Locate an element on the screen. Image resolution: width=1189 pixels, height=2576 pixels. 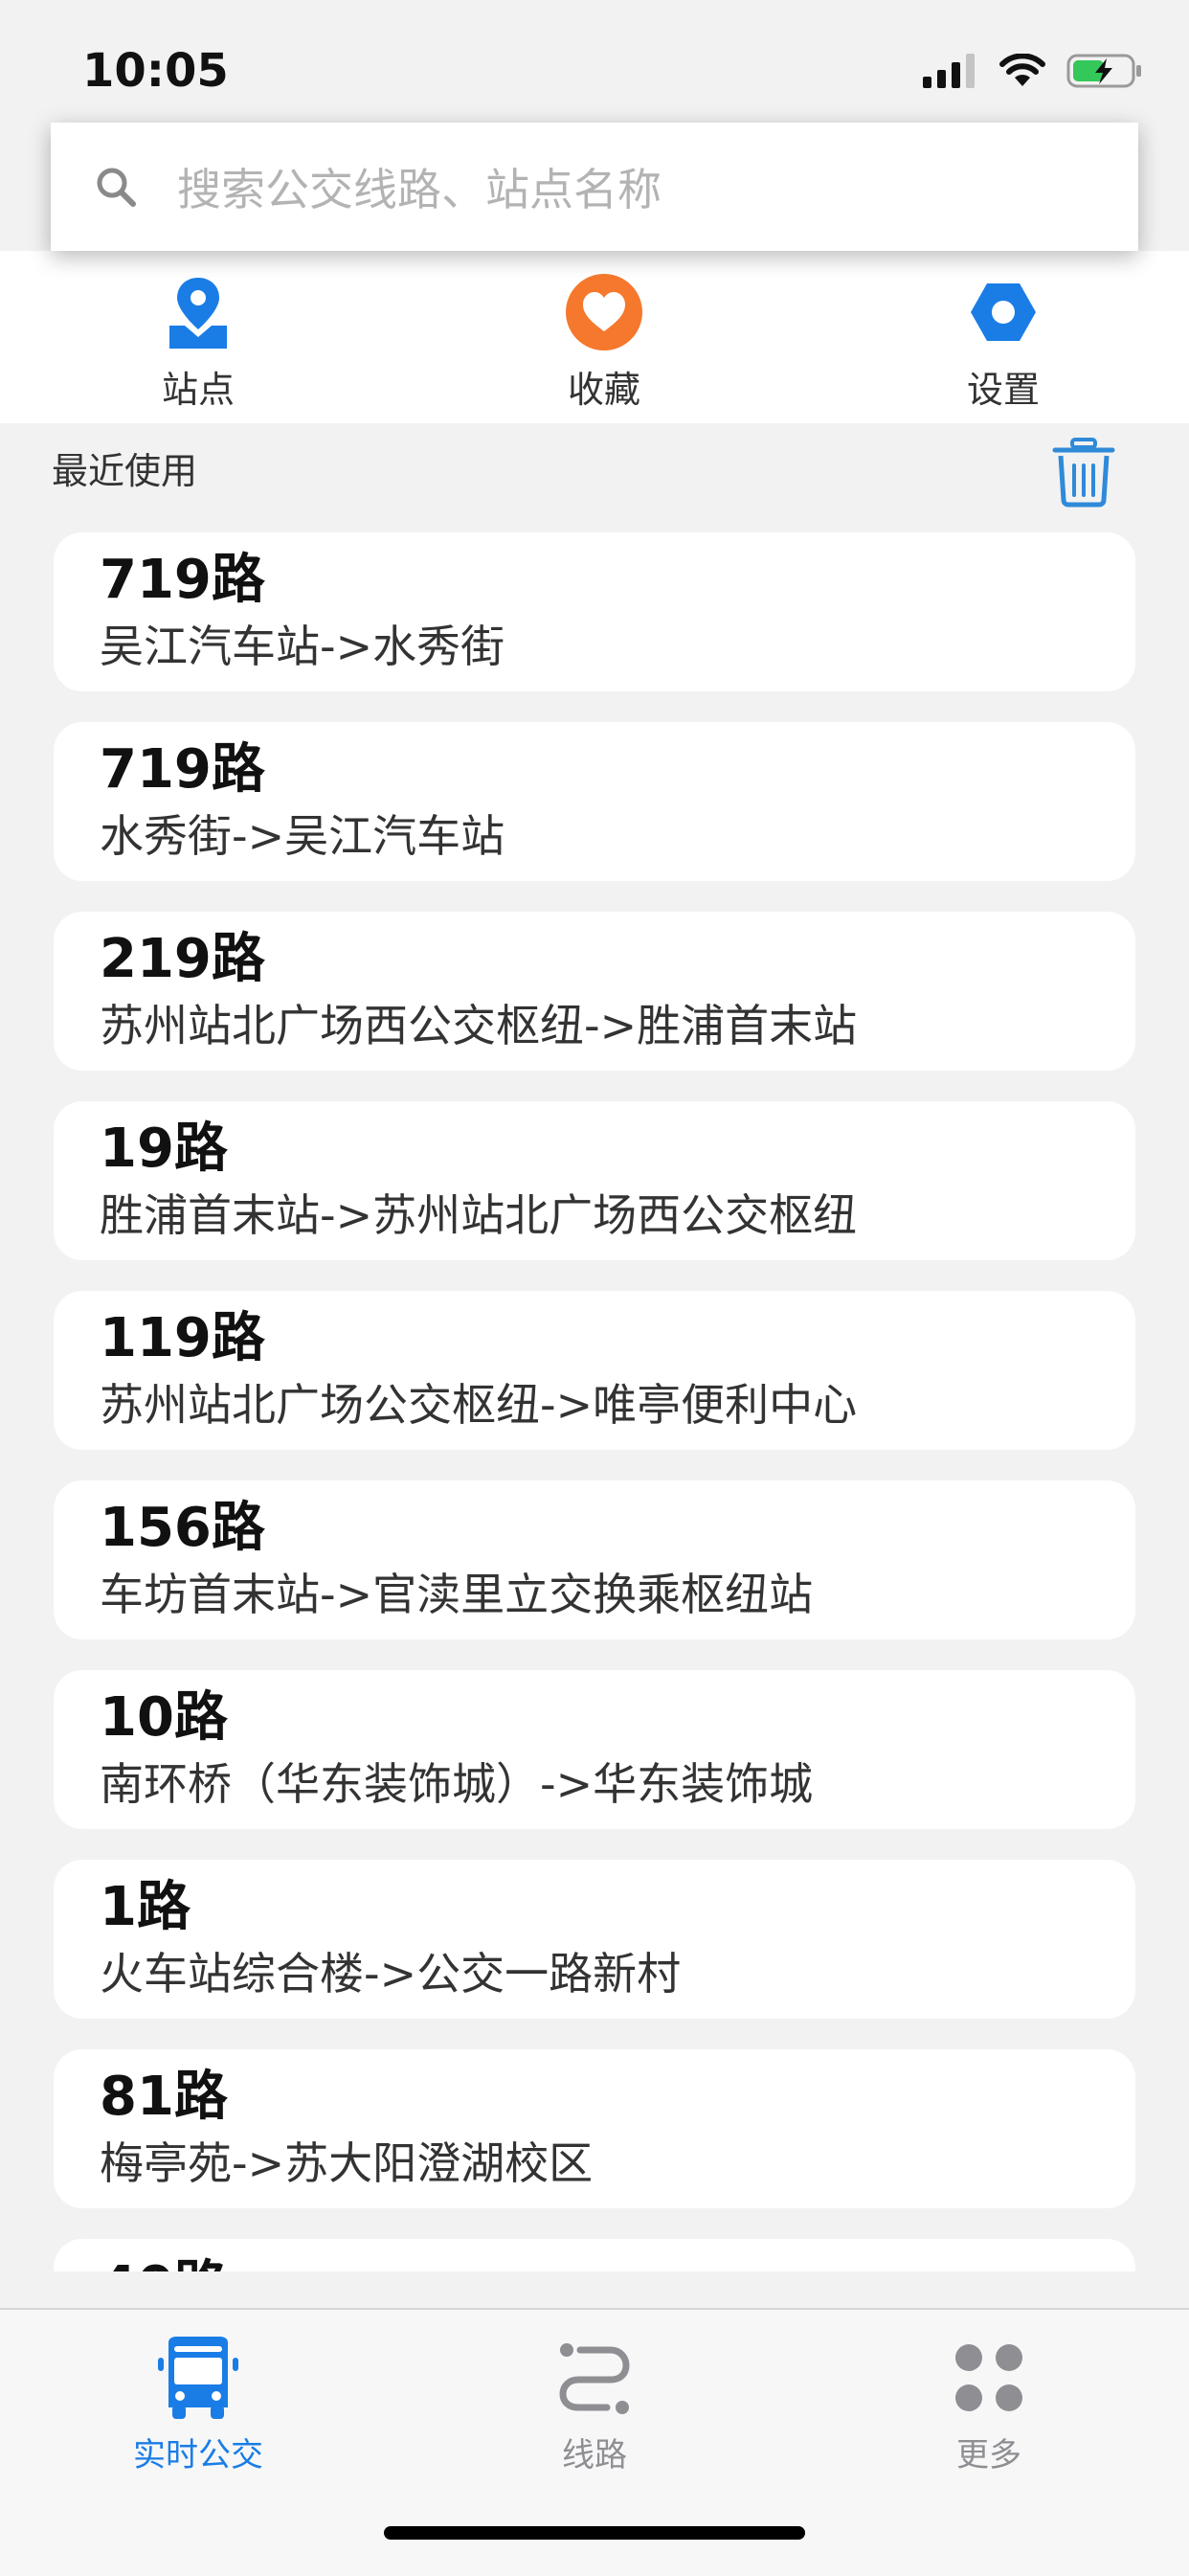
route-direction: 南环桥（华东装饰城）->华东装饰城 is located at coordinates (457, 1784).